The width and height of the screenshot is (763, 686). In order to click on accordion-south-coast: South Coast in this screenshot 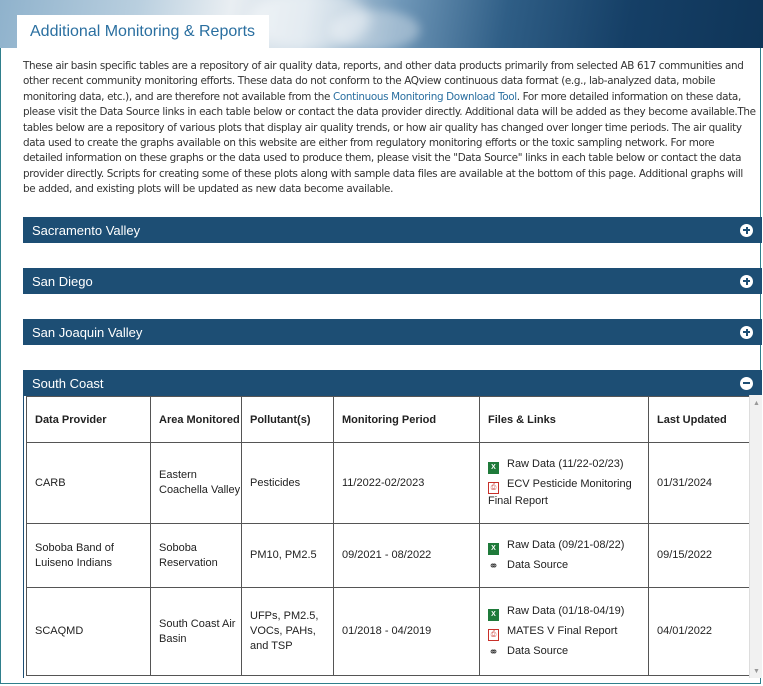, I will do `click(392, 383)`.